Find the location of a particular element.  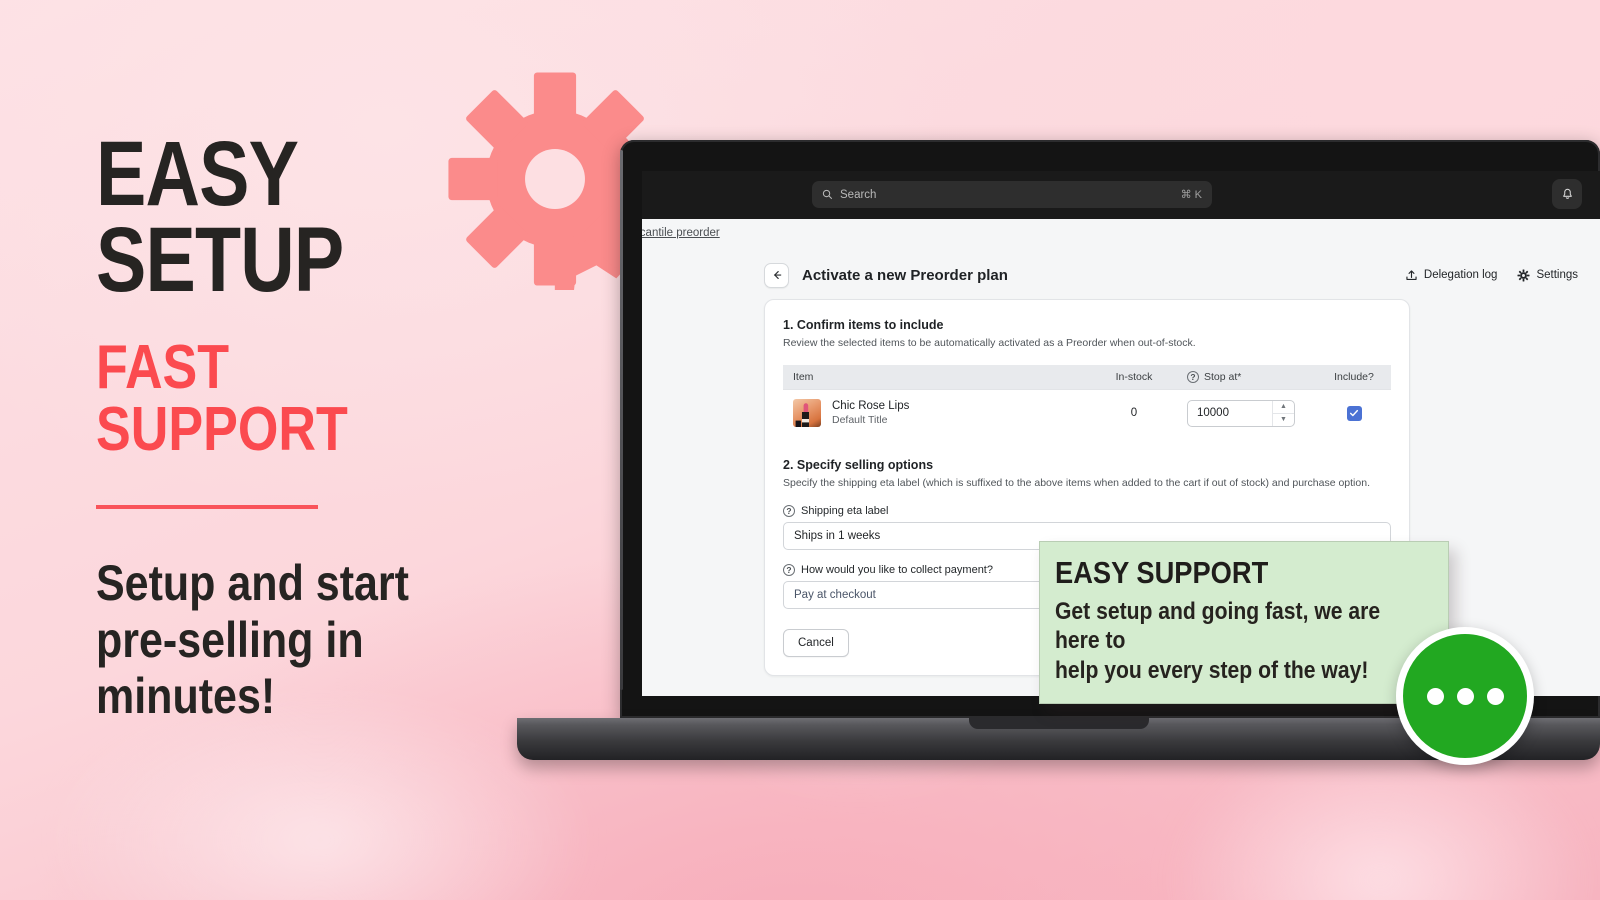

table-row: Chic Rose Lips Default Title 0 10000 ▲ ▼ is located at coordinates (1087, 413).